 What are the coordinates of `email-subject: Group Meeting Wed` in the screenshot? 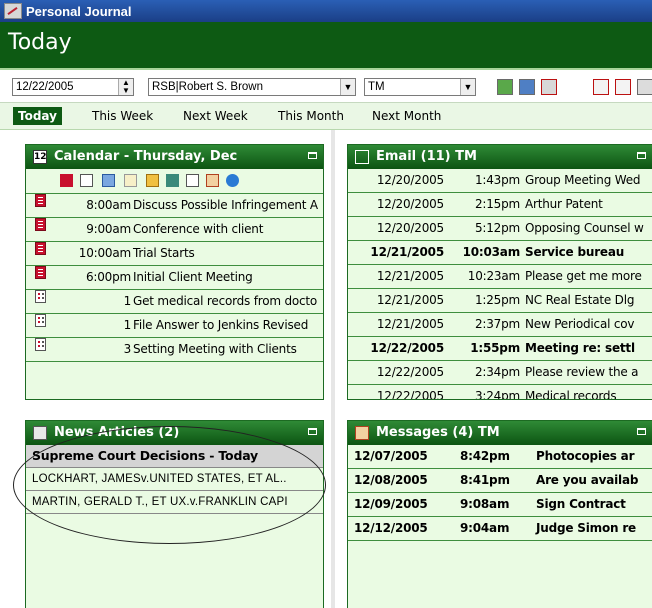 It's located at (583, 180).